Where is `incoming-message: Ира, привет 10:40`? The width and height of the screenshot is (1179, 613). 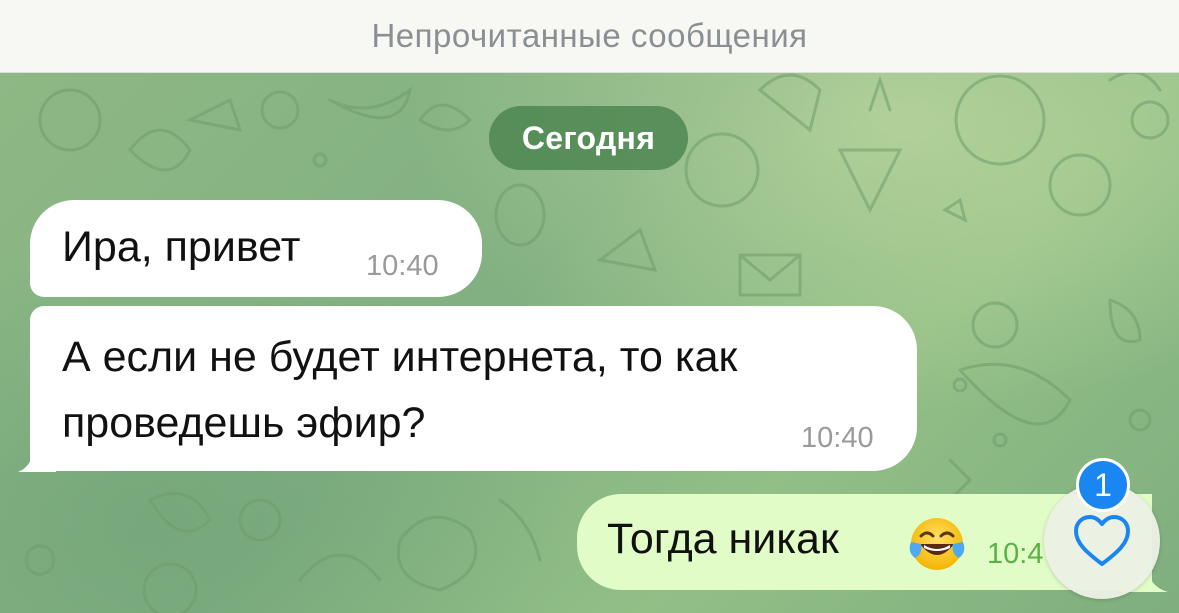
incoming-message: Ира, привет 10:40 is located at coordinates (256, 248).